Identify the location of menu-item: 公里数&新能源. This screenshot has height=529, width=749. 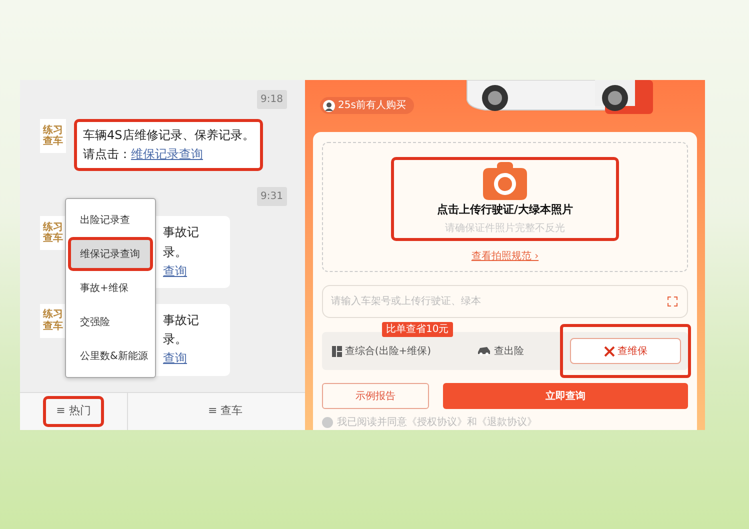
(110, 356).